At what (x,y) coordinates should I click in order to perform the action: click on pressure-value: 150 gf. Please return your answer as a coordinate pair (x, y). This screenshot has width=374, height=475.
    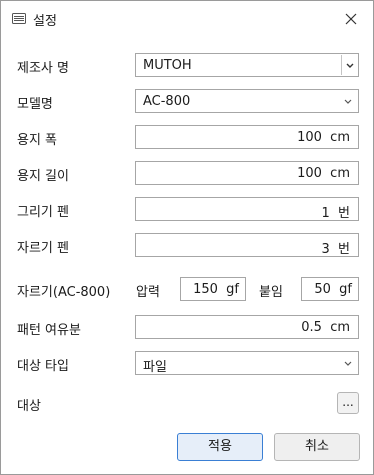
    Looking at the image, I should click on (216, 289).